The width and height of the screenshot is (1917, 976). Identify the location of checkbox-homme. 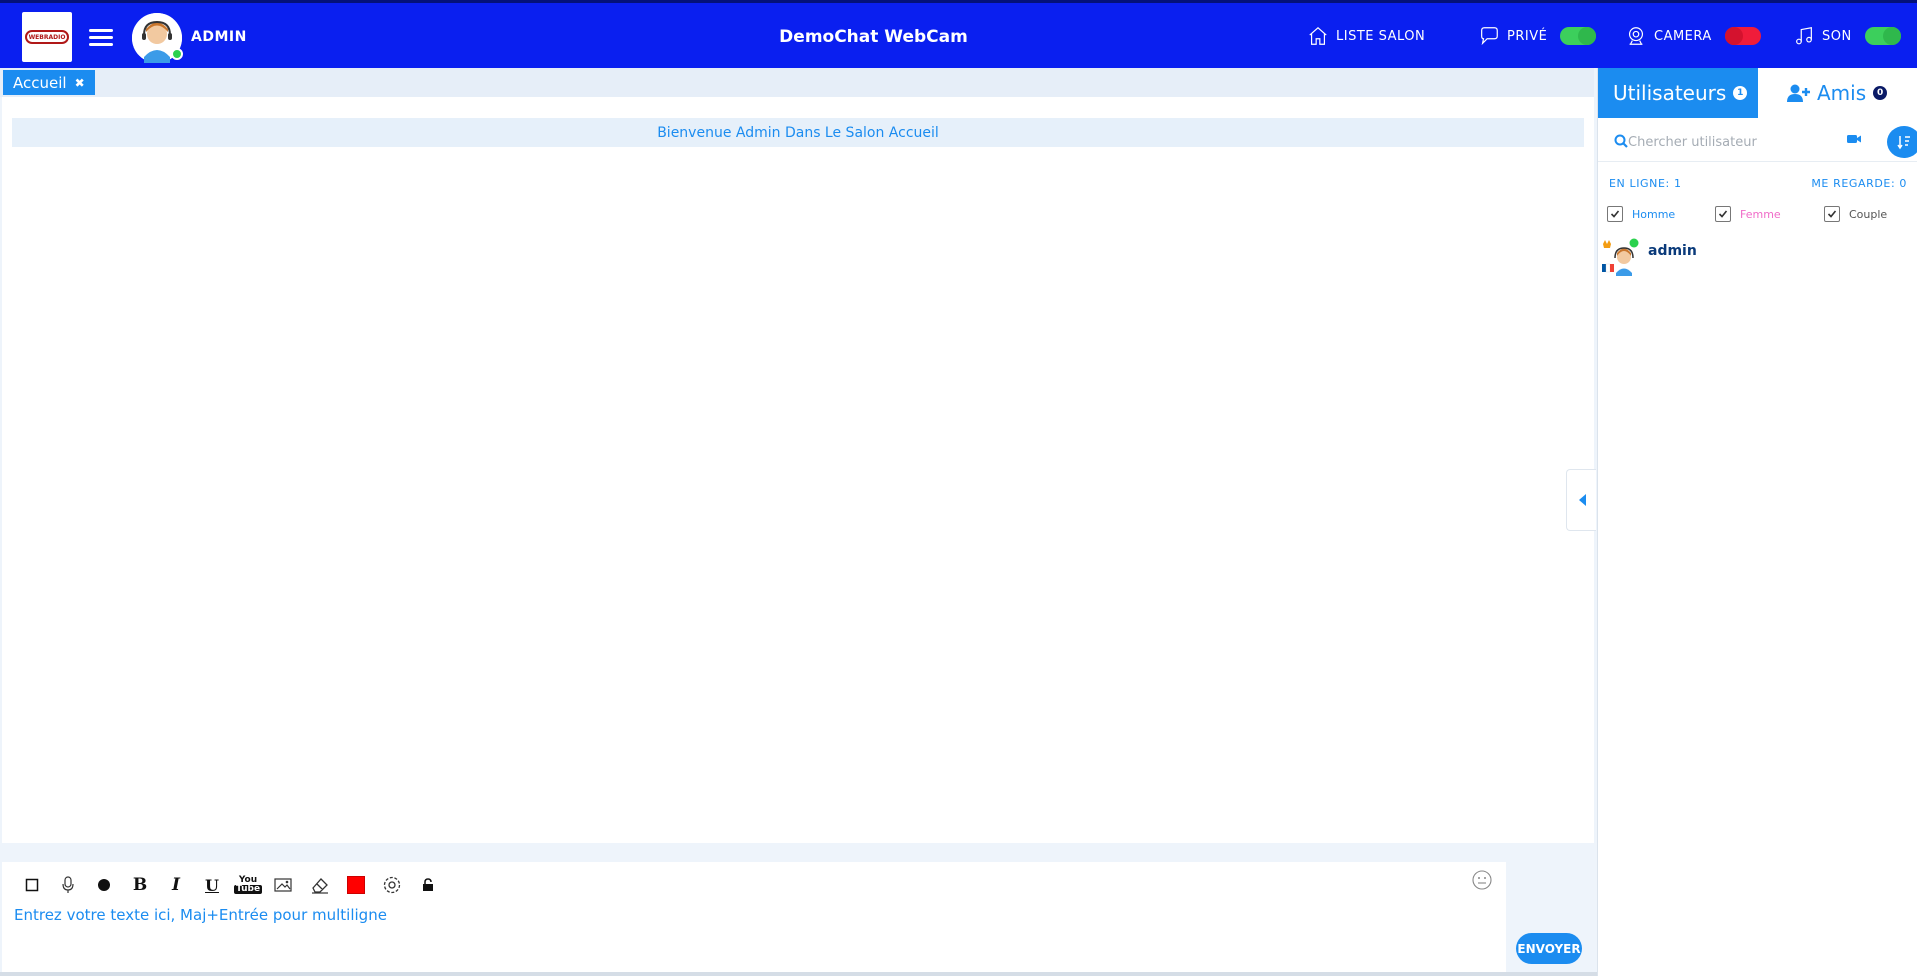
(1615, 214).